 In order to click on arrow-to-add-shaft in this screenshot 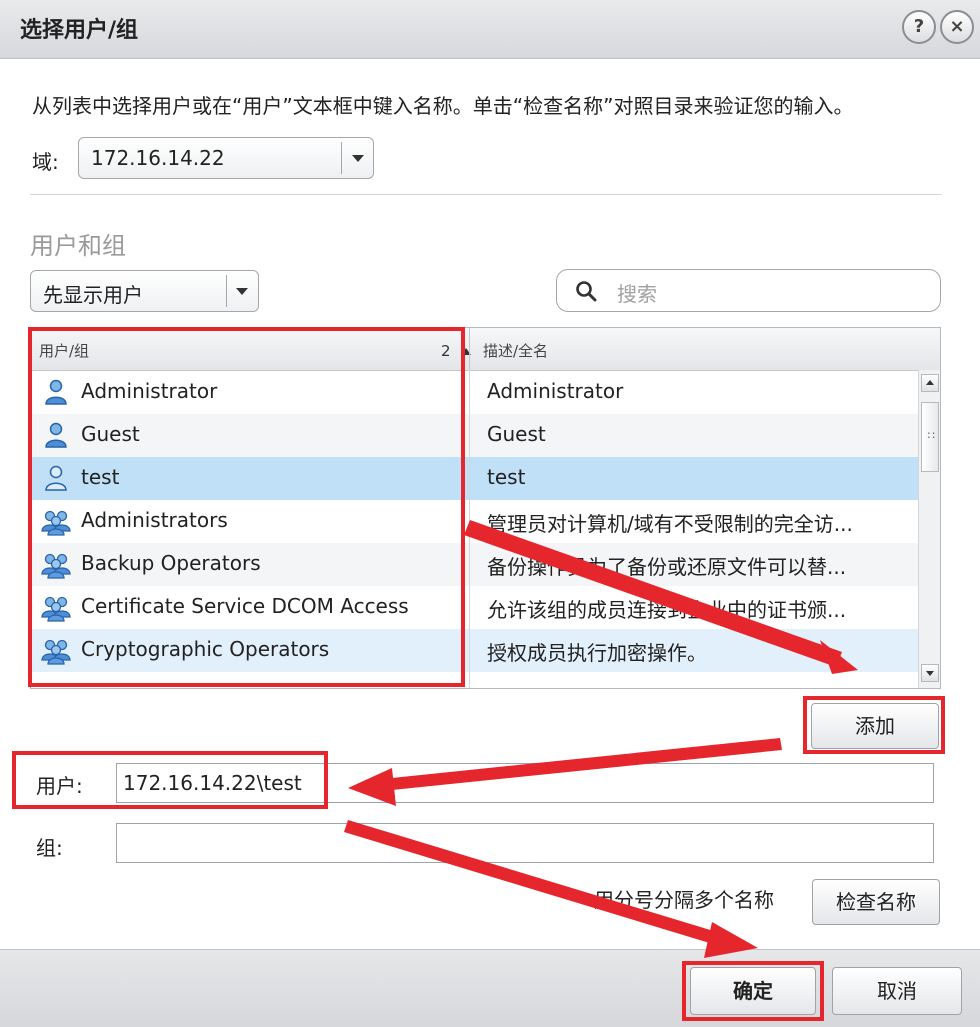, I will do `click(653, 593)`.